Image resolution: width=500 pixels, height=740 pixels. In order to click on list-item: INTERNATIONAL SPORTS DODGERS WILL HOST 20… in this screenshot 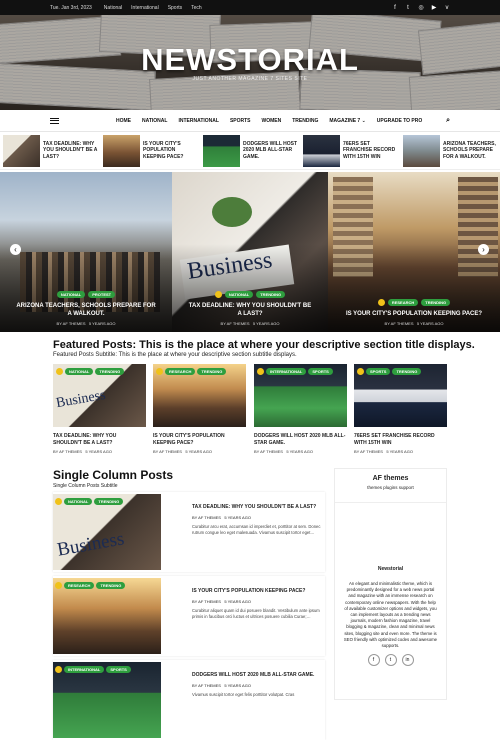, I will do `click(189, 700)`.